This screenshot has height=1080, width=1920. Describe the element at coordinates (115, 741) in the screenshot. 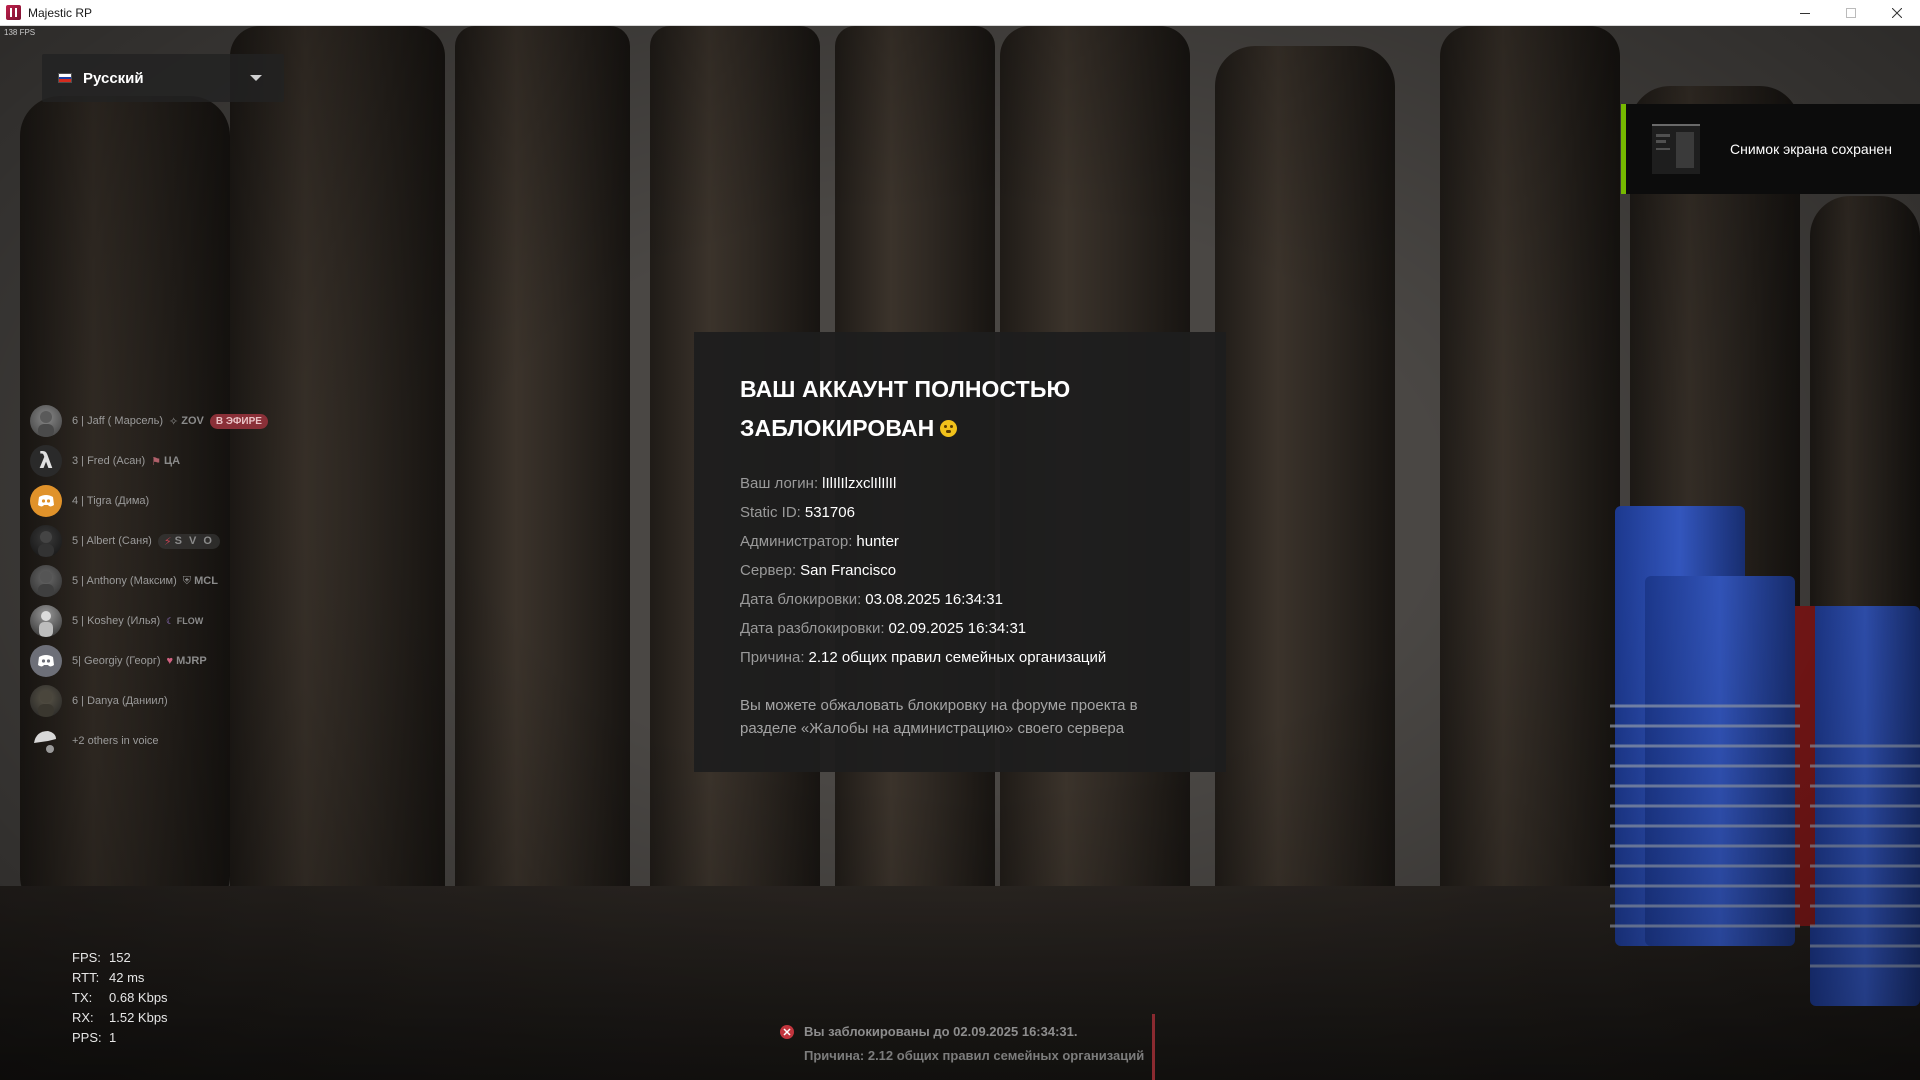

I see `others-count: +2 others in voice` at that location.